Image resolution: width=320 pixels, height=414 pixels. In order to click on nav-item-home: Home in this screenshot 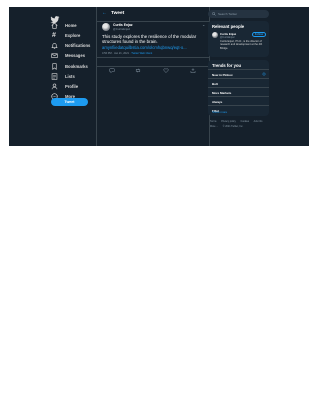, I will do `click(63, 25)`.